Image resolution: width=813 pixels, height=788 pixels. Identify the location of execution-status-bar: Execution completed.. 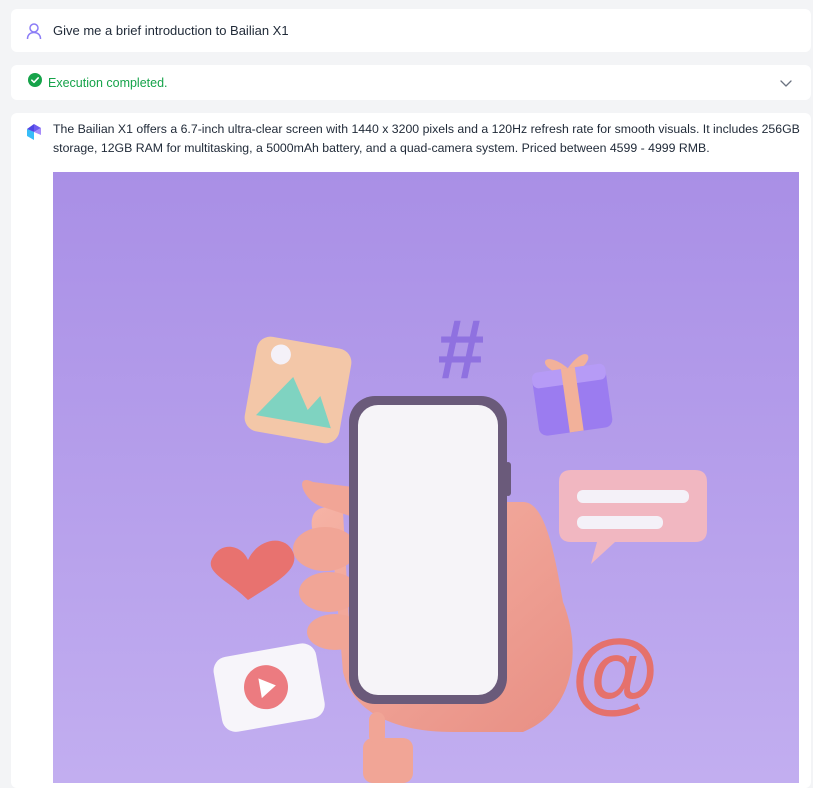
(411, 82).